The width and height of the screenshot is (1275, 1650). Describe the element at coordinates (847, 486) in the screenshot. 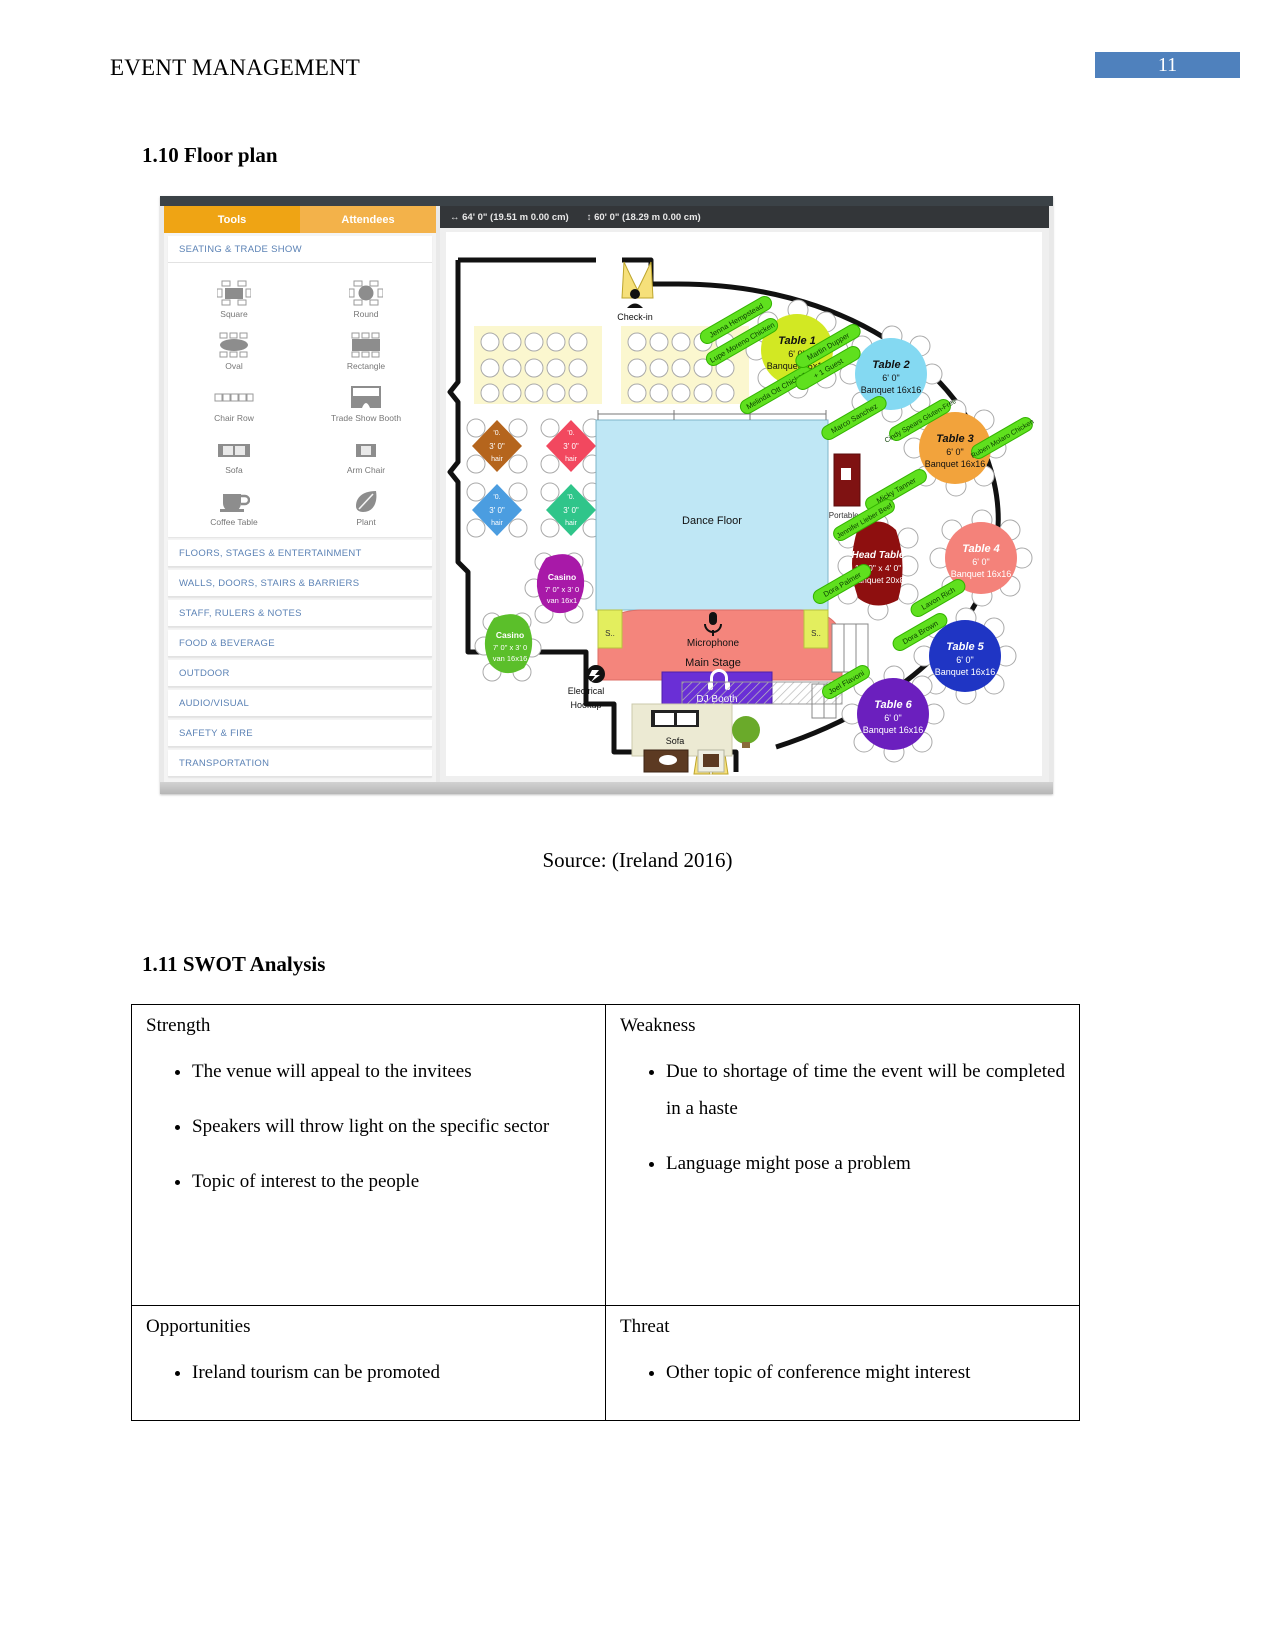

I see `portable-bar: Portable ..` at that location.